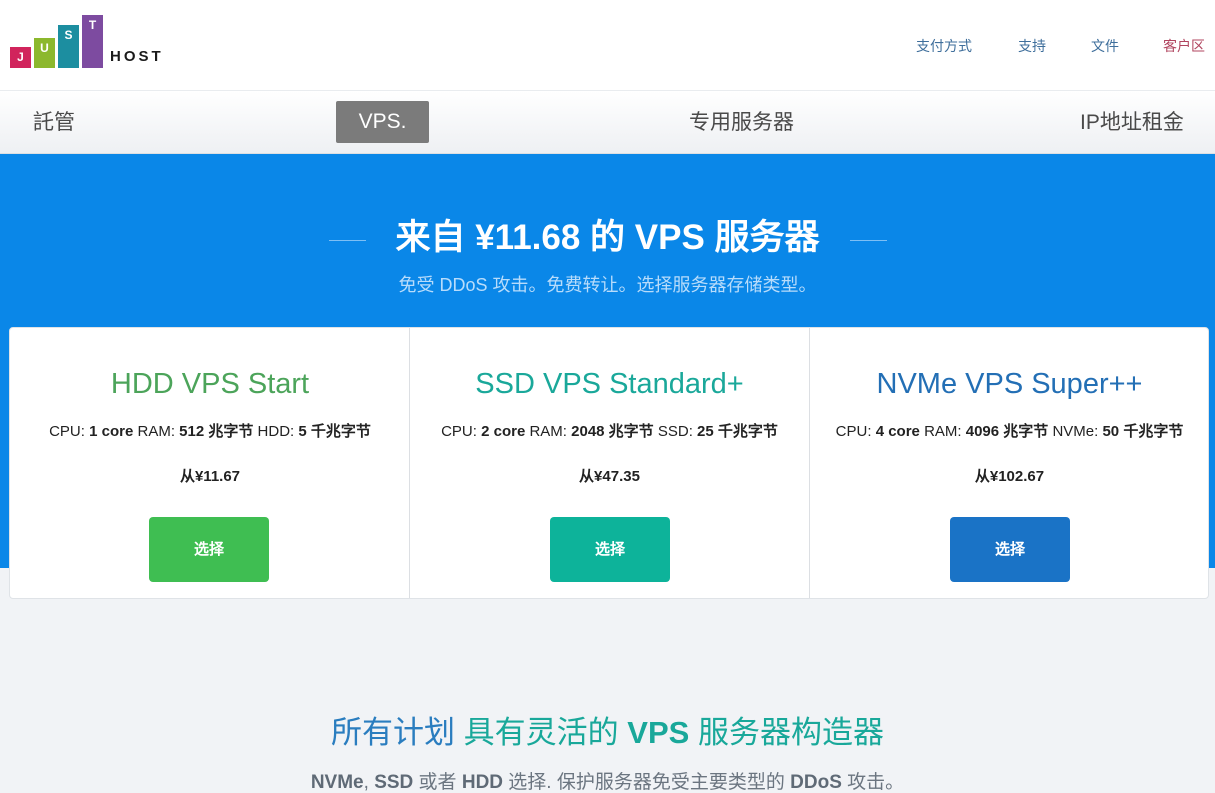 This screenshot has width=1215, height=793. Describe the element at coordinates (658, 732) in the screenshot. I see `section-title-part: VPS` at that location.